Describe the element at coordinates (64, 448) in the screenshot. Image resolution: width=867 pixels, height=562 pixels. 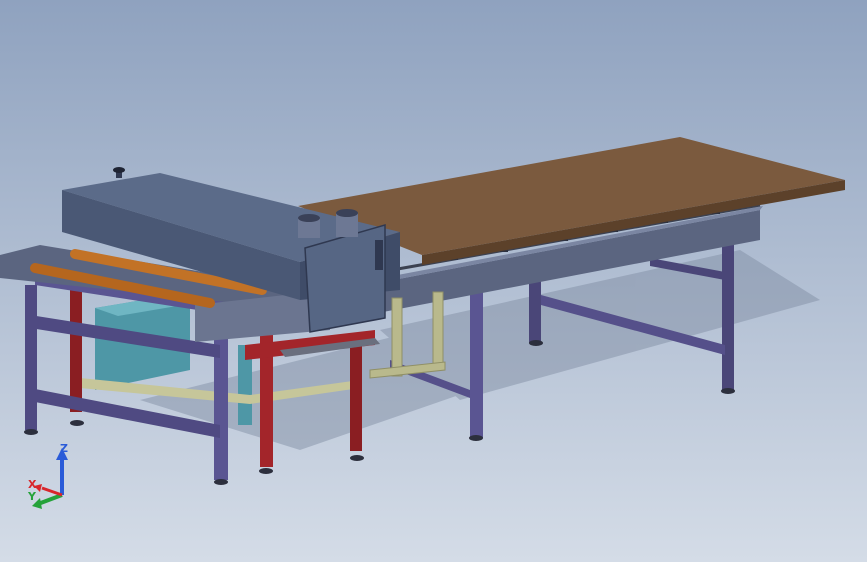
I see `z-axis-label: Z` at that location.